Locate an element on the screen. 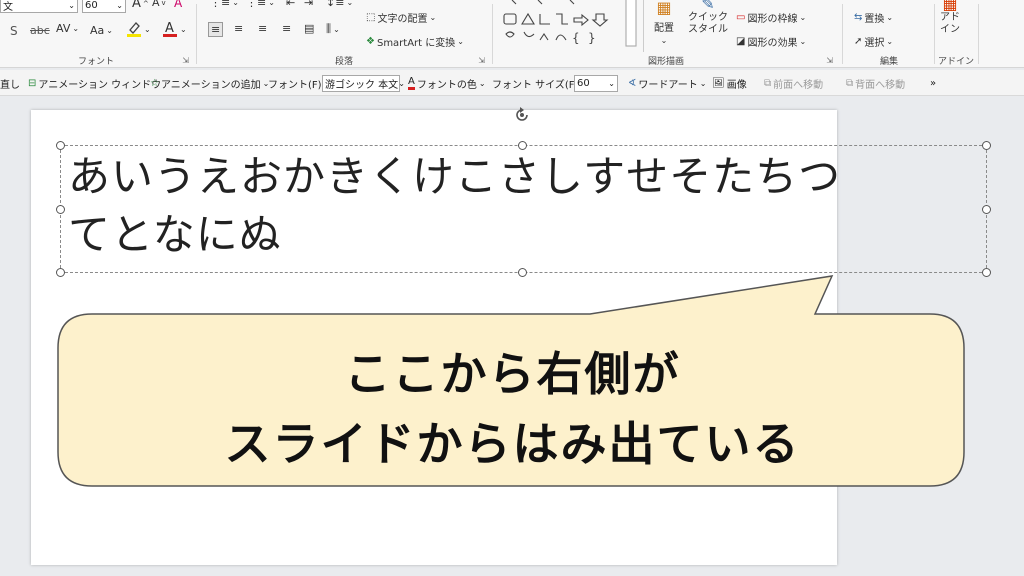  callout-line-2: スライドからはみ出ている is located at coordinates (512, 444).